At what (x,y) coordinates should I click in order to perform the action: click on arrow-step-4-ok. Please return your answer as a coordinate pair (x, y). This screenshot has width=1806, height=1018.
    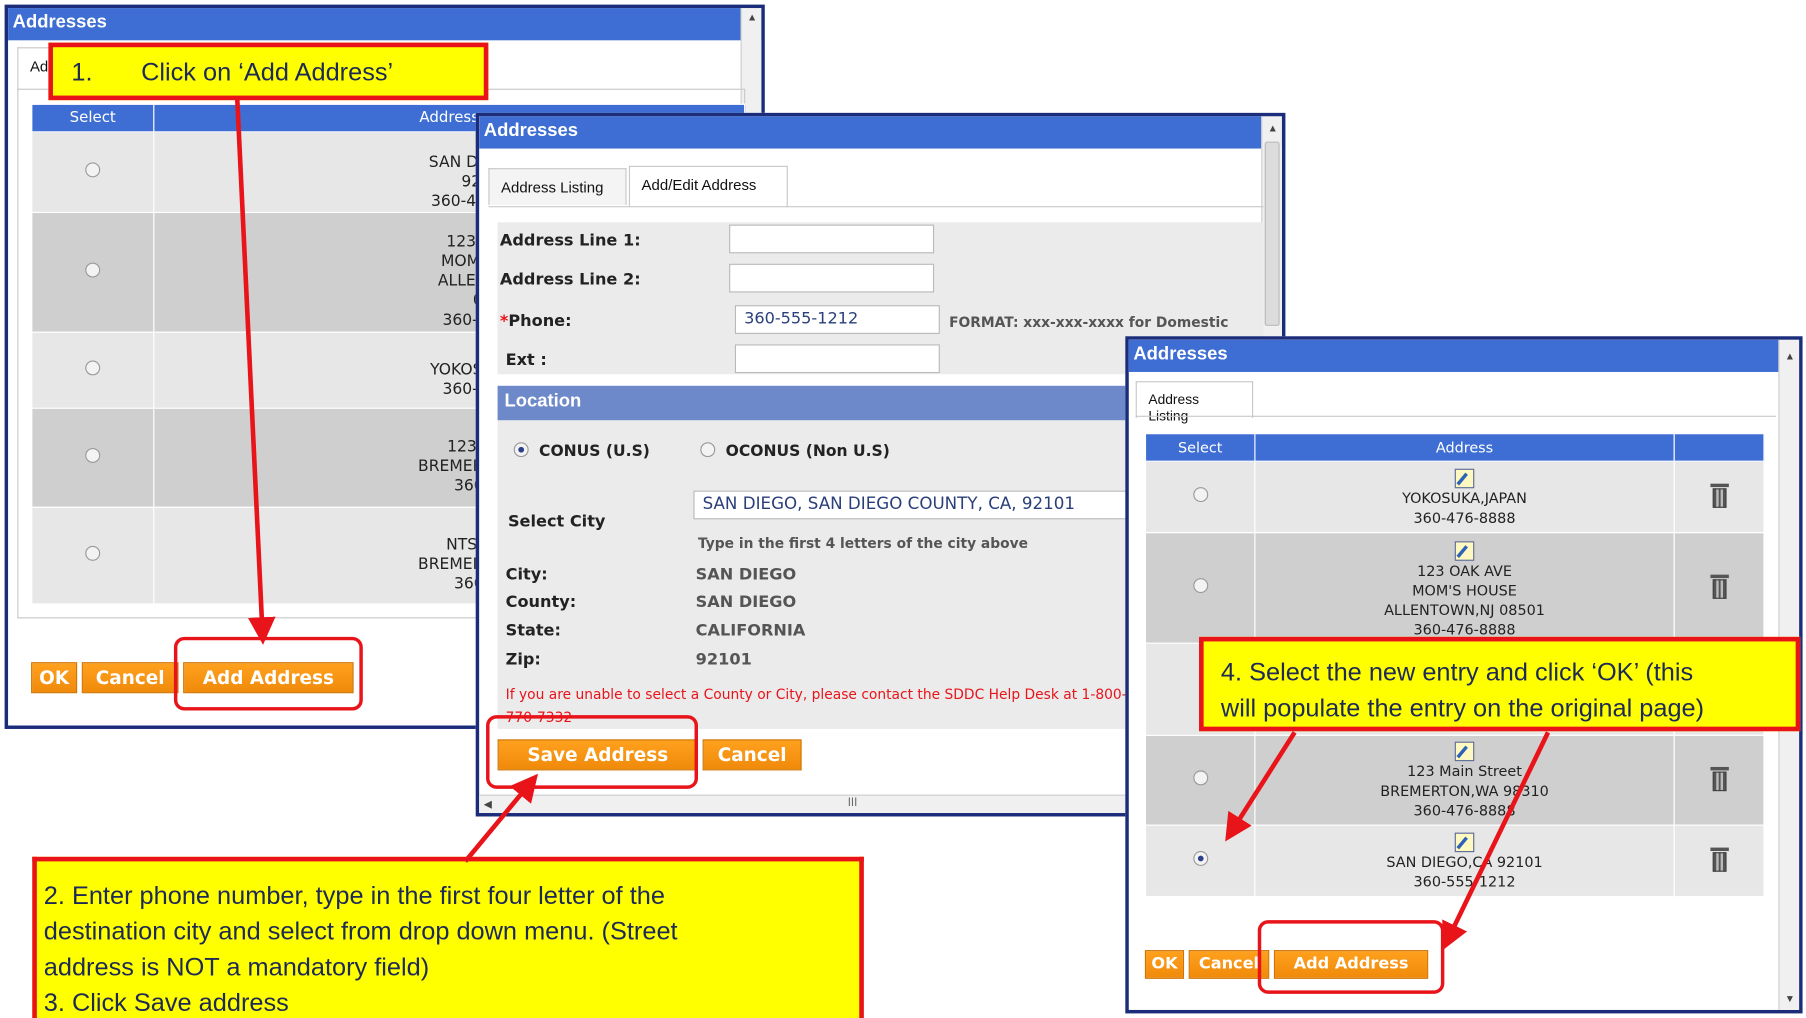
    Looking at the image, I should click on (1496, 841).